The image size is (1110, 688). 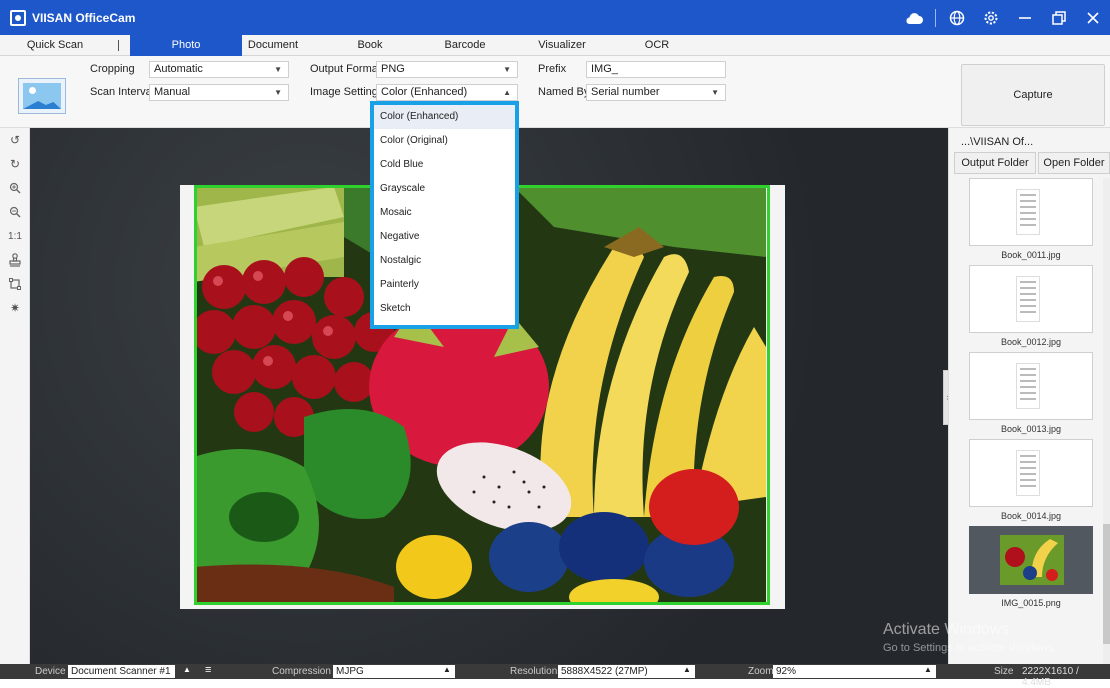 I want to click on output-folder-button: Output Folder, so click(x=995, y=163).